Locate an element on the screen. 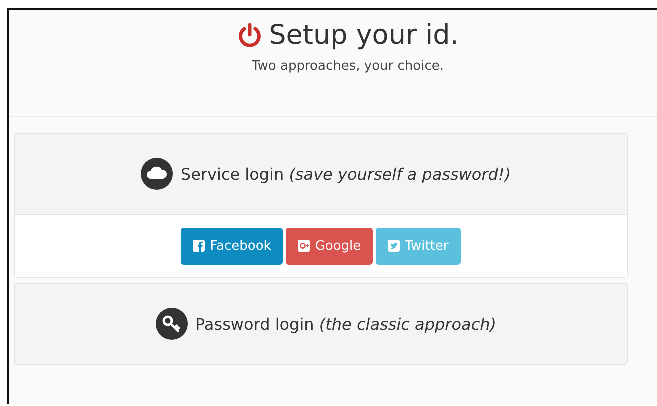  key-icon is located at coordinates (172, 324).